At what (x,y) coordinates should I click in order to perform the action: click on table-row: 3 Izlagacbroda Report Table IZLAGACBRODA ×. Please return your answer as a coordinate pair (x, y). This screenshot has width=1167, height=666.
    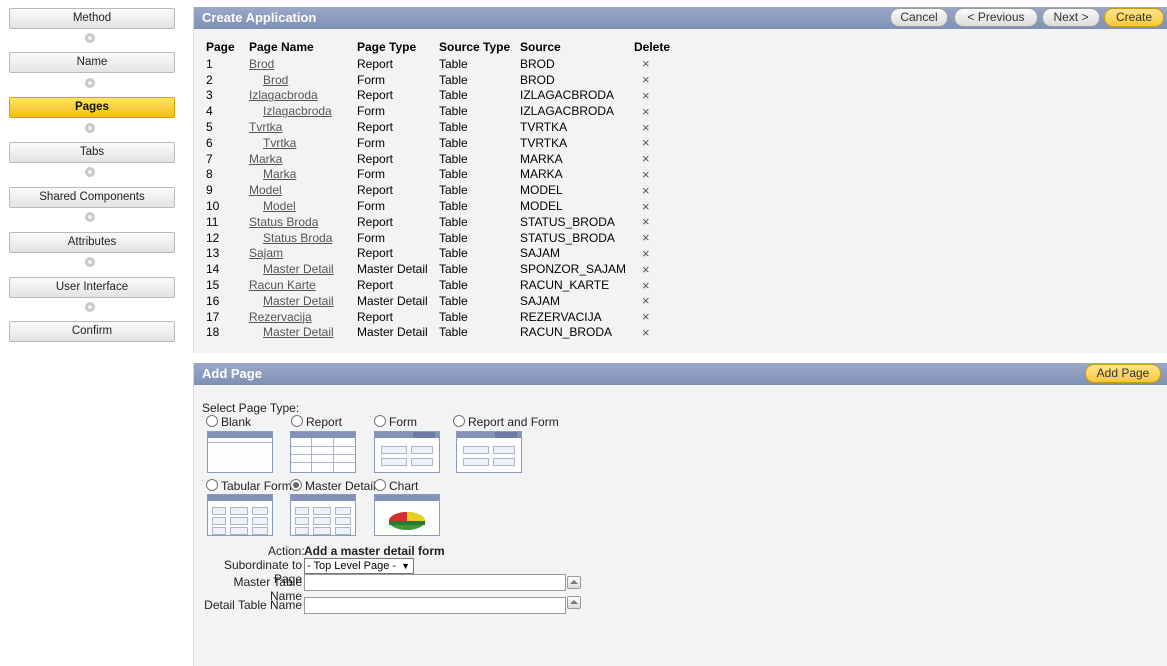
    Looking at the image, I should click on (454, 96).